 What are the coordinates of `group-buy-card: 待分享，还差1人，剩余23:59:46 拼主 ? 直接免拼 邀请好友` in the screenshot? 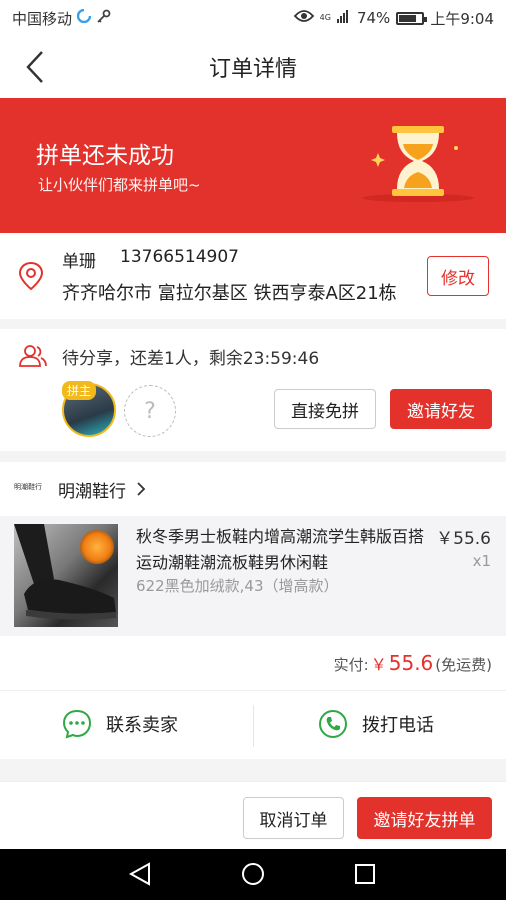 It's located at (253, 390).